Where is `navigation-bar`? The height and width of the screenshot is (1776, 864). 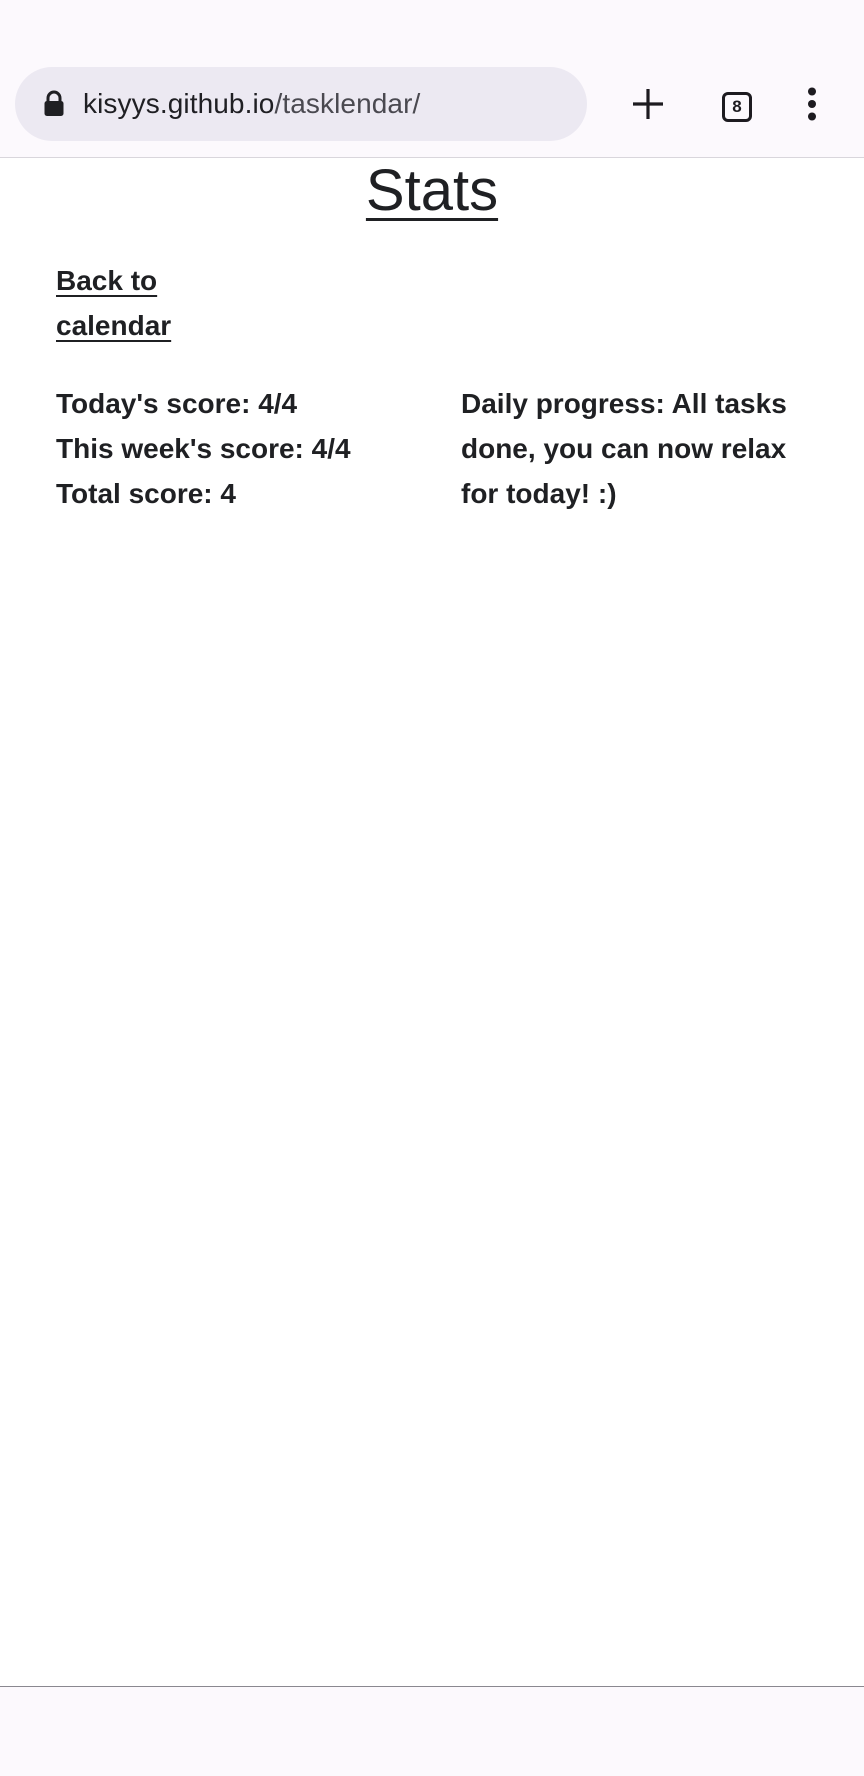 navigation-bar is located at coordinates (432, 1731).